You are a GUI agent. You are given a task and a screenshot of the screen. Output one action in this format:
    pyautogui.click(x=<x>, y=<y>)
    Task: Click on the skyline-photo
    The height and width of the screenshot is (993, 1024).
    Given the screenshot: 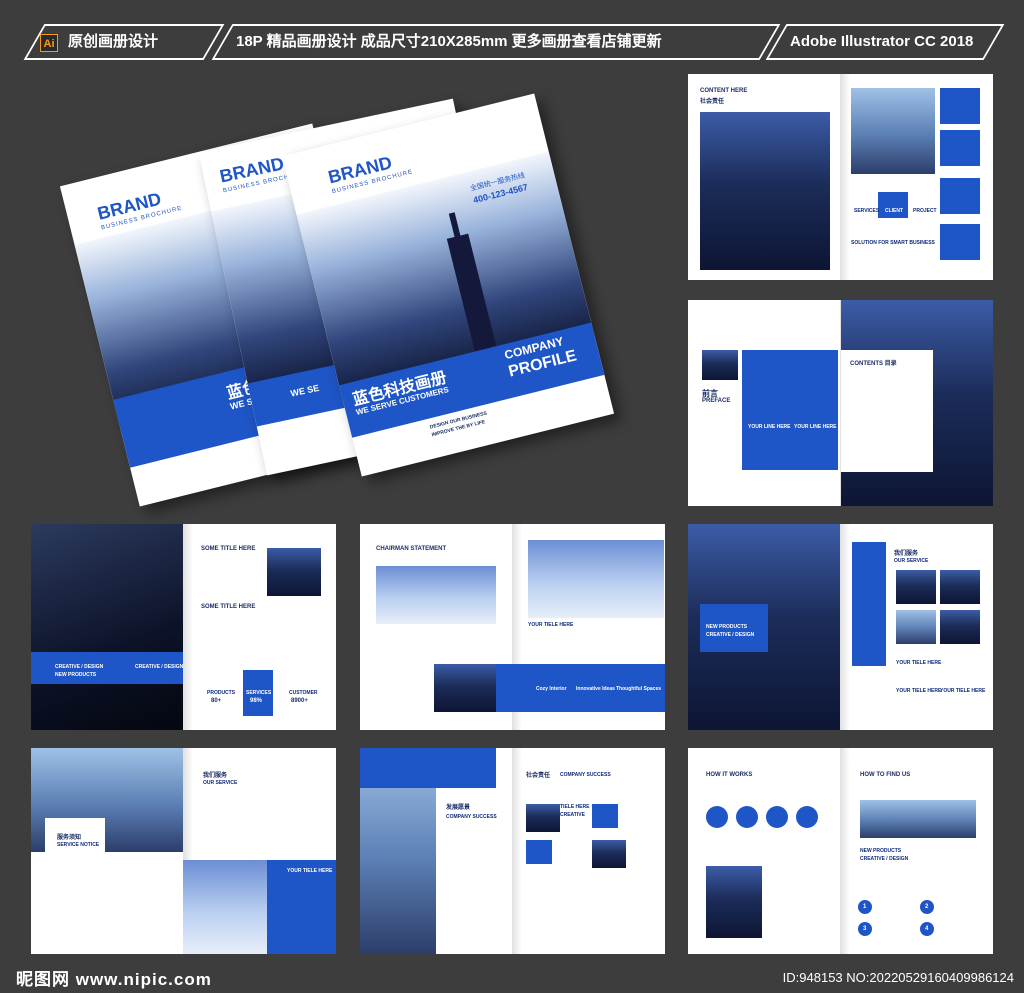 What is the action you would take?
    pyautogui.click(x=436, y=595)
    